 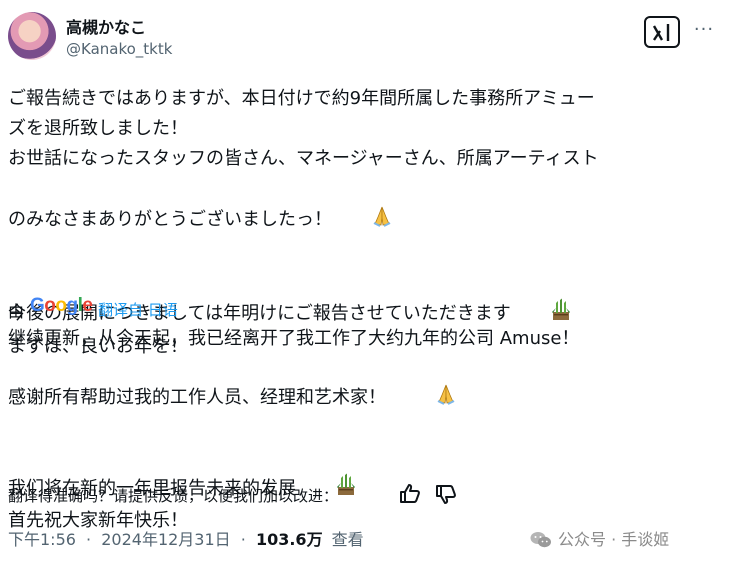 What do you see at coordinates (303, 158) in the screenshot?
I see `tweet-line: お世話になったスタッフの皆さん、マネージャーさん、所属アーティスト` at bounding box center [303, 158].